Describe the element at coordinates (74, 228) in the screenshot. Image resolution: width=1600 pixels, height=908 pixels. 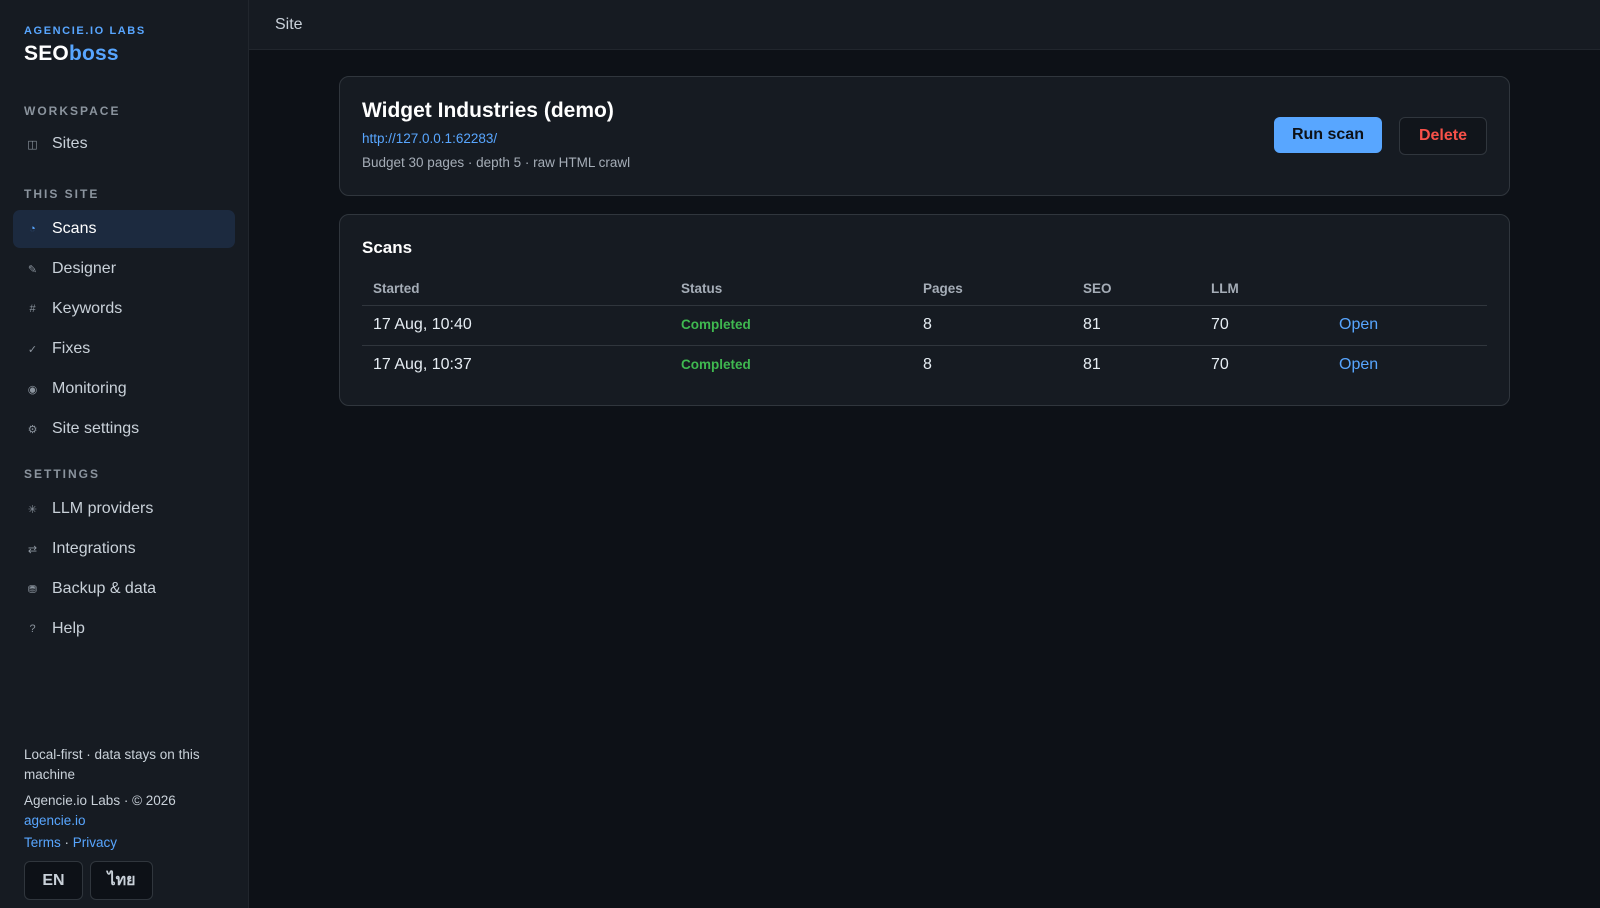
I see `sidebar-item-label: Scans` at that location.